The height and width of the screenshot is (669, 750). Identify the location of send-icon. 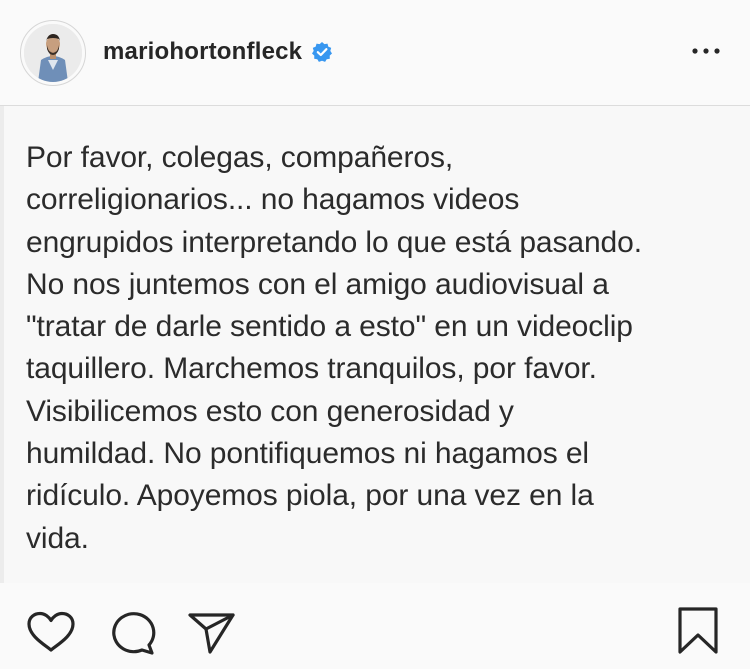
(212, 635).